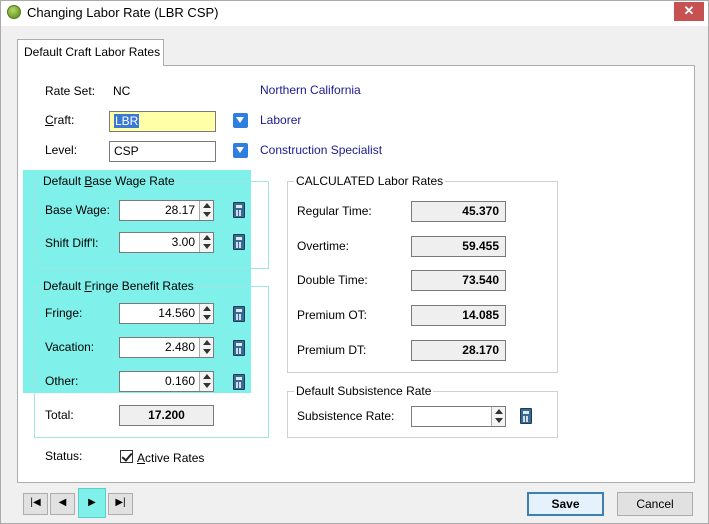 Image resolution: width=709 pixels, height=524 pixels. What do you see at coordinates (183, 242) in the screenshot?
I see `shift-diff-value: 3.00` at bounding box center [183, 242].